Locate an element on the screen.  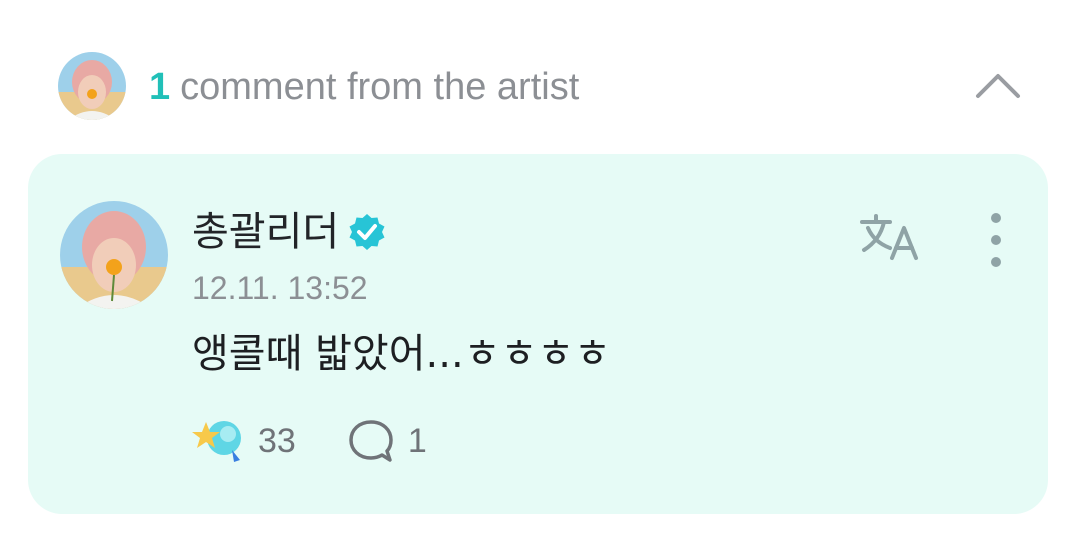
comment-actions: 33 1 is located at coordinates (334, 441).